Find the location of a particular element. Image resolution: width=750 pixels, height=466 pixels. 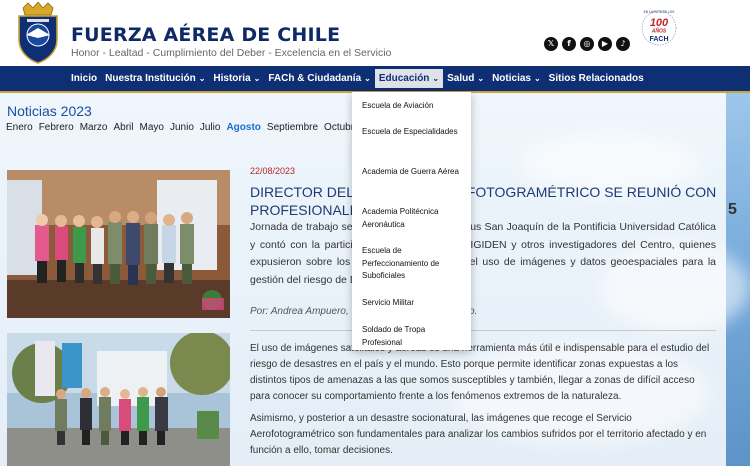

nav-item-label: Sitios Relacionados is located at coordinates (596, 78).